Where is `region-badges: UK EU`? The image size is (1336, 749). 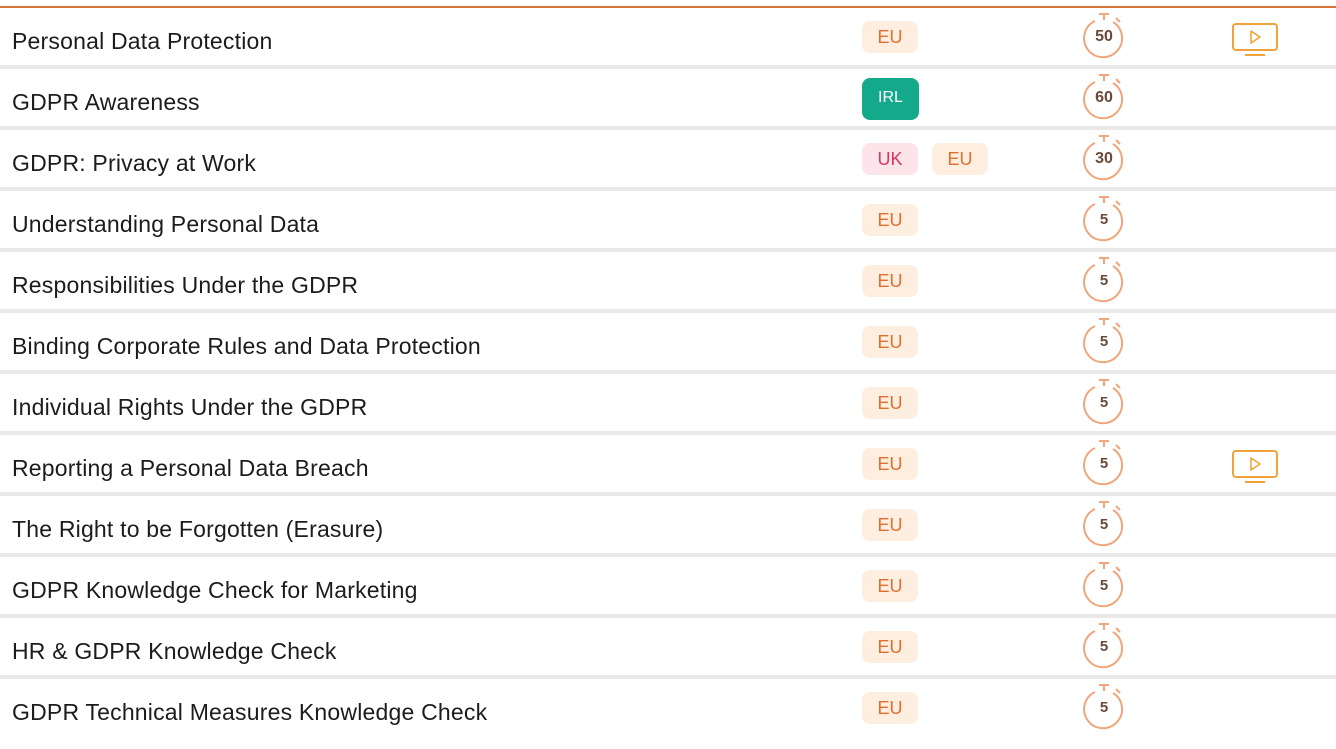 region-badges: UK EU is located at coordinates (925, 159).